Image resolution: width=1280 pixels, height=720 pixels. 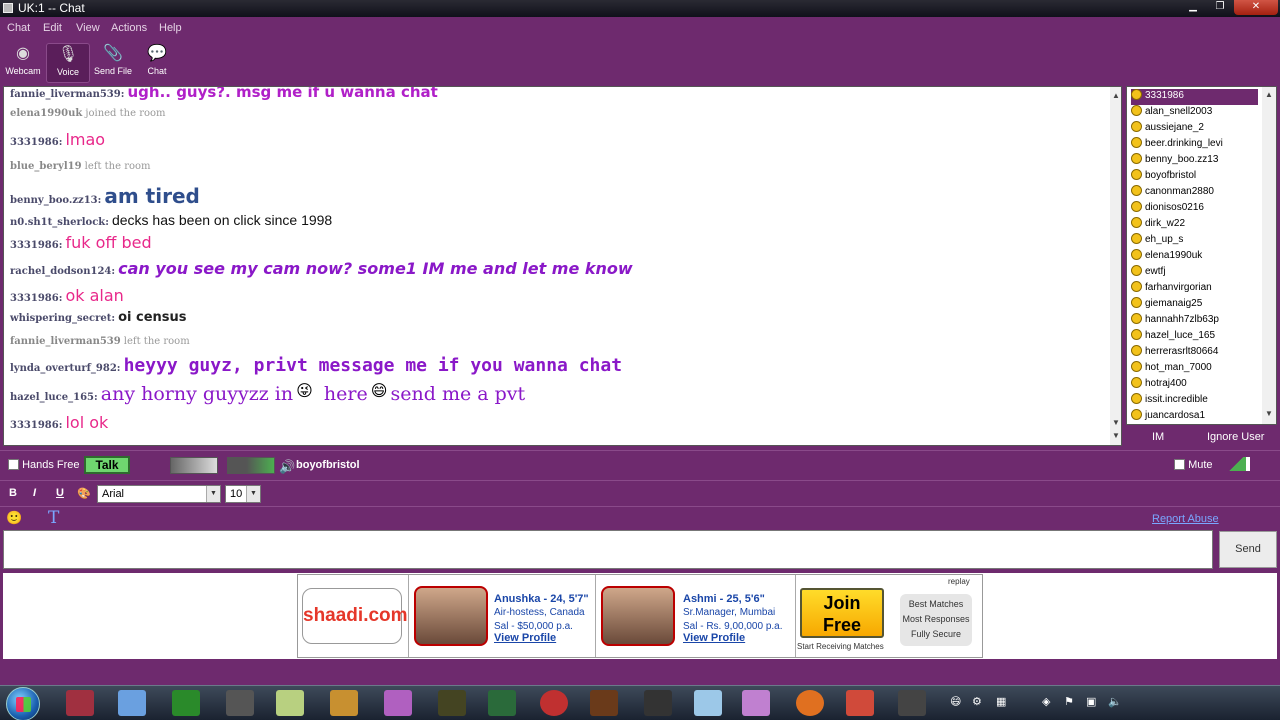 What do you see at coordinates (34, 493) in the screenshot?
I see `italic-button: I` at bounding box center [34, 493].